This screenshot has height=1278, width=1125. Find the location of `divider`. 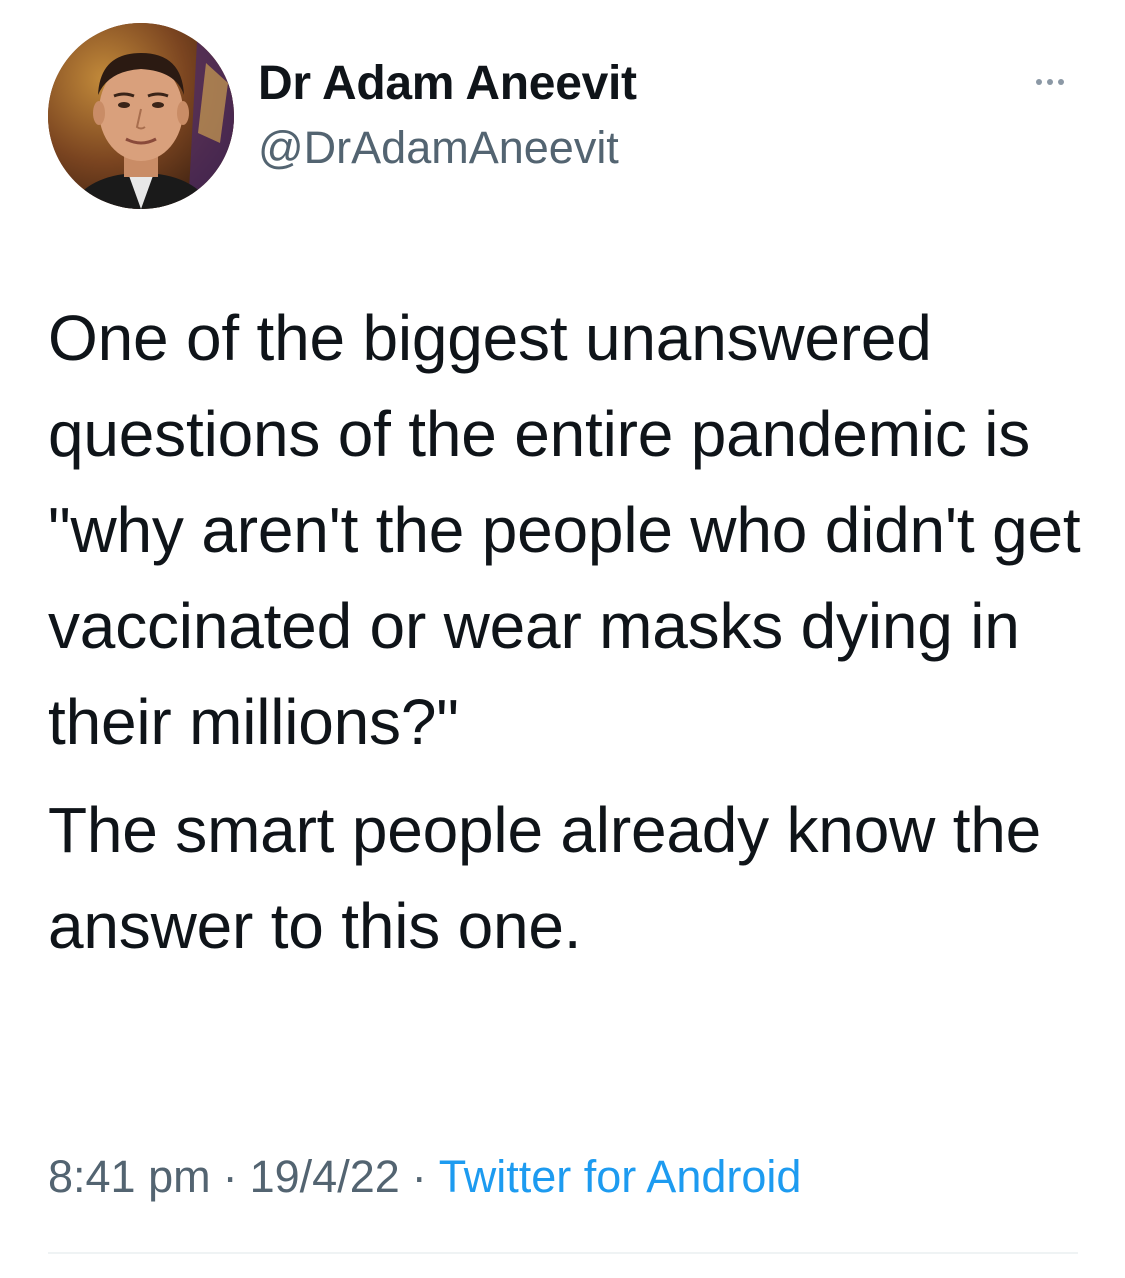

divider is located at coordinates (563, 1253).